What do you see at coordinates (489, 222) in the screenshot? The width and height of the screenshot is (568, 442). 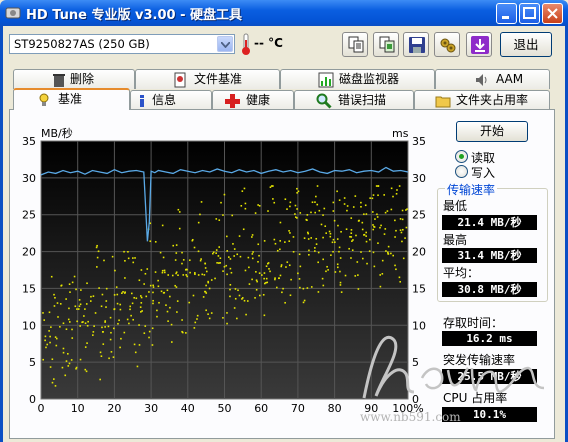 I see `min-value: 21.4 MB/秒` at bounding box center [489, 222].